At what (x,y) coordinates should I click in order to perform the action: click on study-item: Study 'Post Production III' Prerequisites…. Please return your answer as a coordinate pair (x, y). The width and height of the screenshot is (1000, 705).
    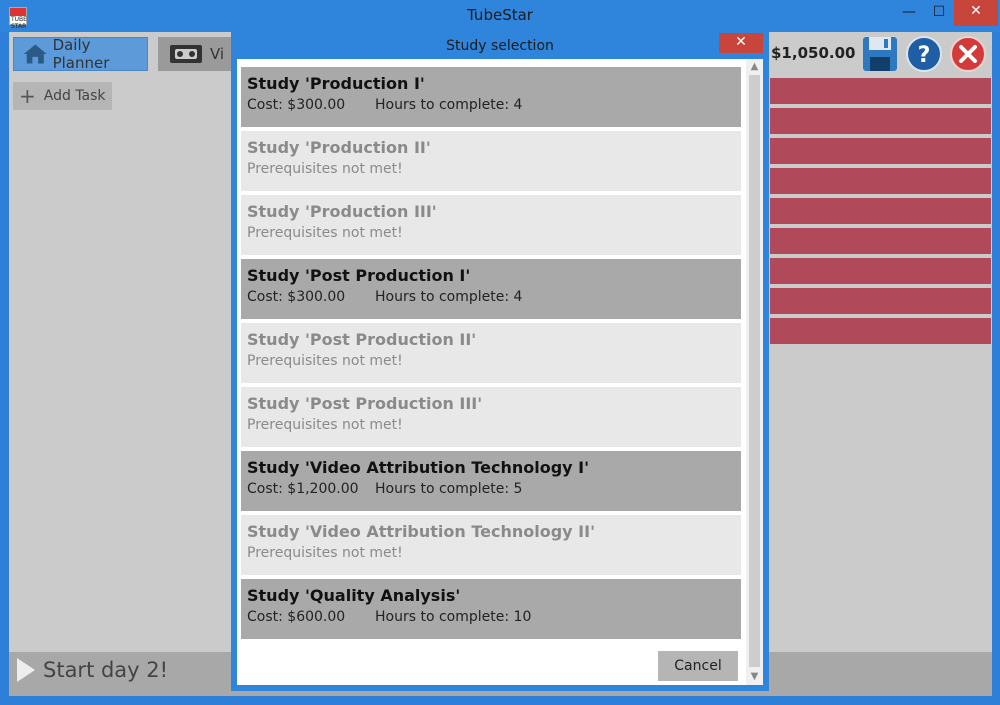
    Looking at the image, I should click on (491, 417).